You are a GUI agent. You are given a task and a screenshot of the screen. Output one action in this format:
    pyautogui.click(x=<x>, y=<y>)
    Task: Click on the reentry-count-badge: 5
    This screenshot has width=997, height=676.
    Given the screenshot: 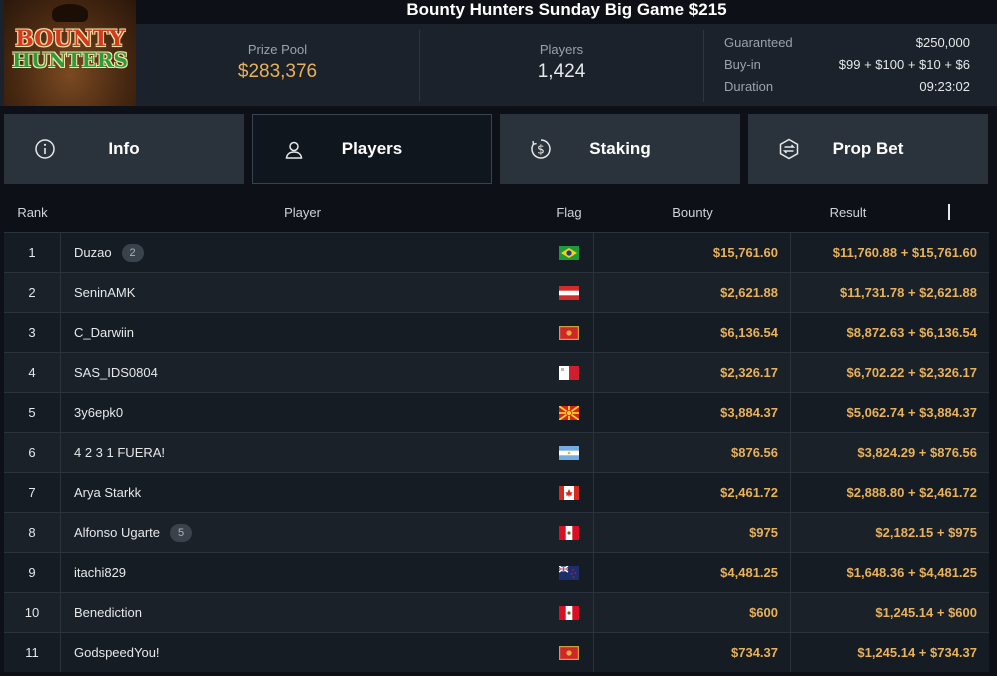 What is the action you would take?
    pyautogui.click(x=181, y=532)
    